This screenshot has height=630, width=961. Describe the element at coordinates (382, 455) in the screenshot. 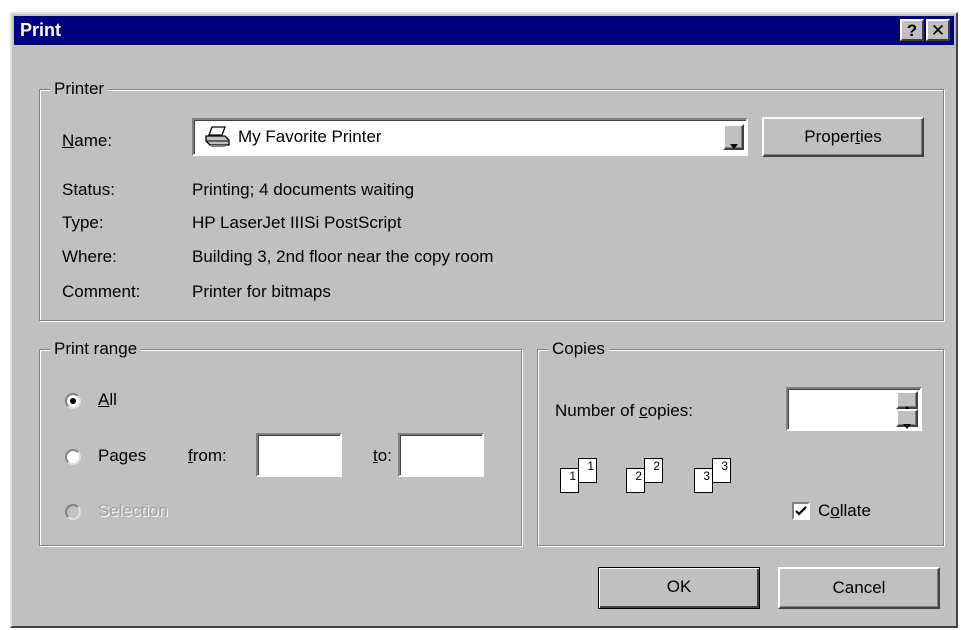

I see `to-label: to:` at that location.